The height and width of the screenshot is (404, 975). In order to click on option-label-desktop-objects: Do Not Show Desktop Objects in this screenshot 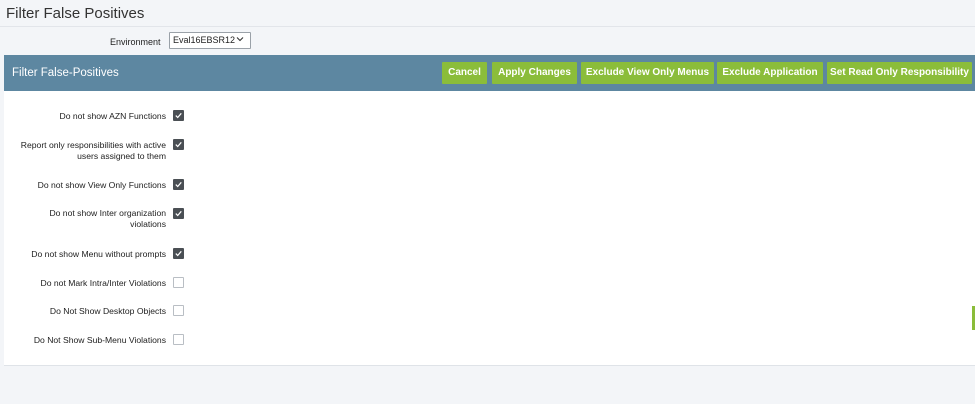, I will do `click(107, 311)`.